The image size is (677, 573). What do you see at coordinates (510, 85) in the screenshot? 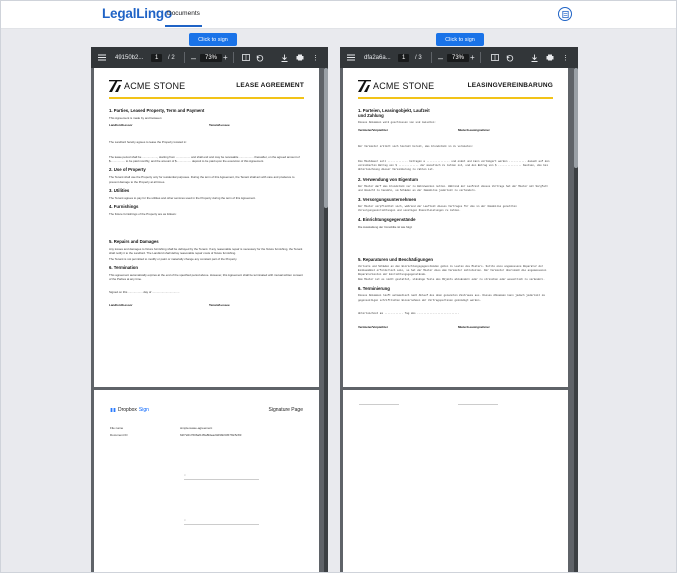
I see `document-title: LEASINGVEREINBARUNG` at bounding box center [510, 85].